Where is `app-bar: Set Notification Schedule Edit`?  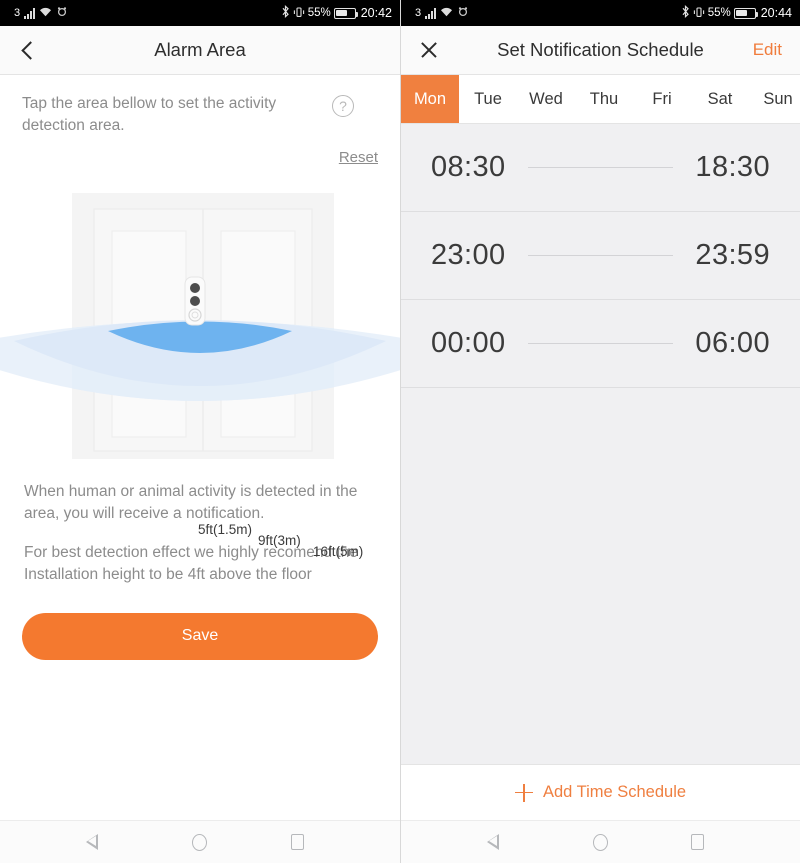 app-bar: Set Notification Schedule Edit is located at coordinates (600, 50).